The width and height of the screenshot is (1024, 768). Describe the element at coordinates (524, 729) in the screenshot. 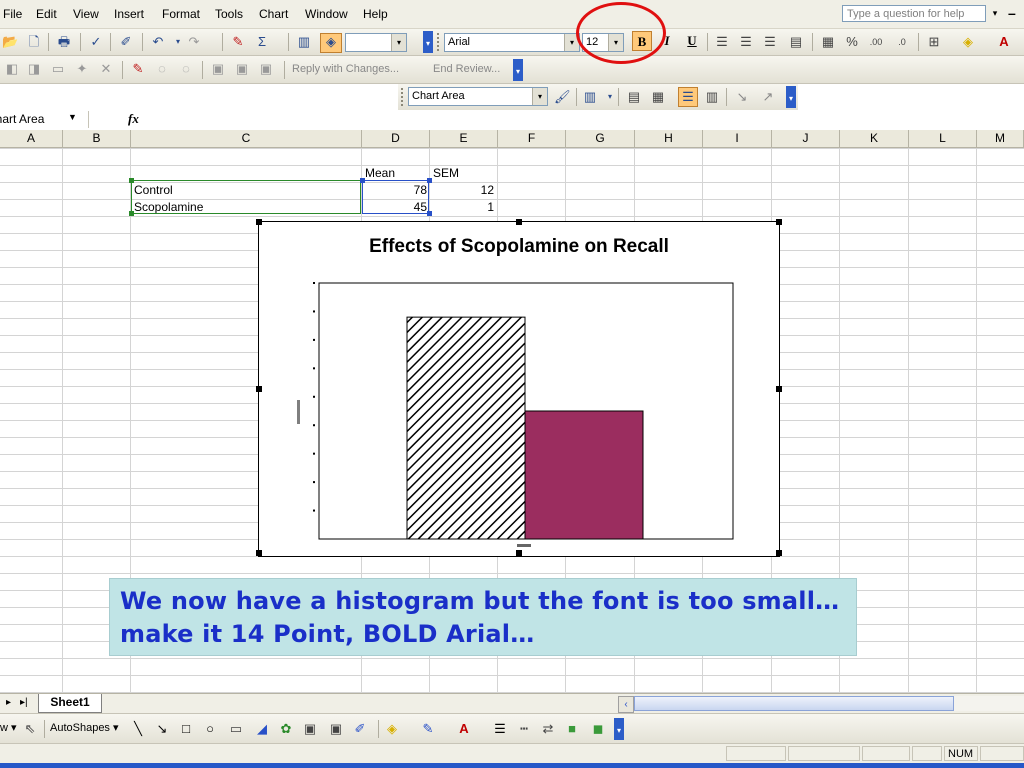

I see `dash-style-icon: ┅` at that location.